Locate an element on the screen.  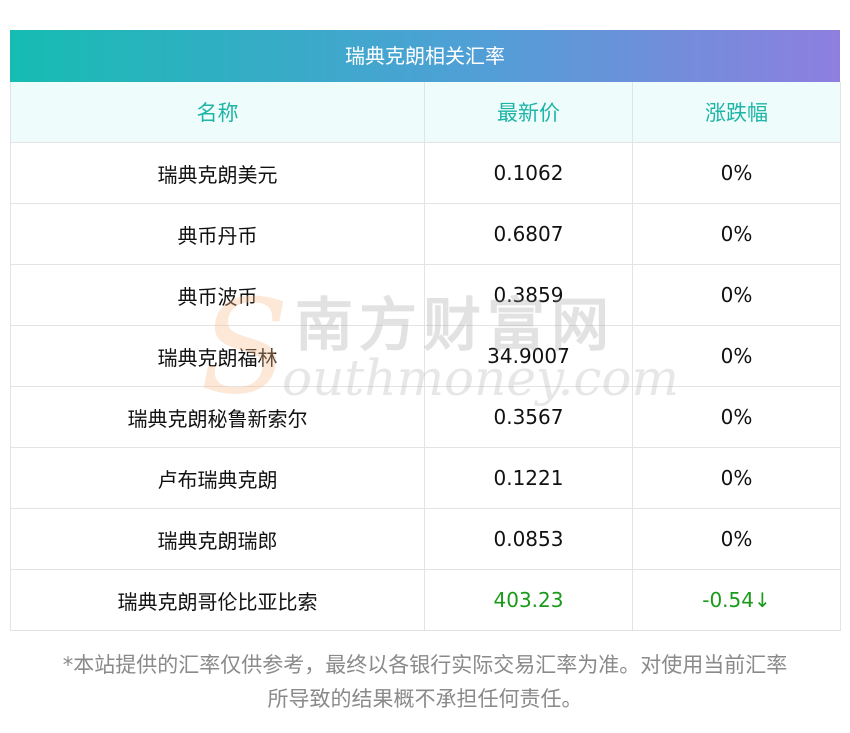
currency-pair-name: 瑞典克朗秘鲁新索尔 is located at coordinates (217, 417).